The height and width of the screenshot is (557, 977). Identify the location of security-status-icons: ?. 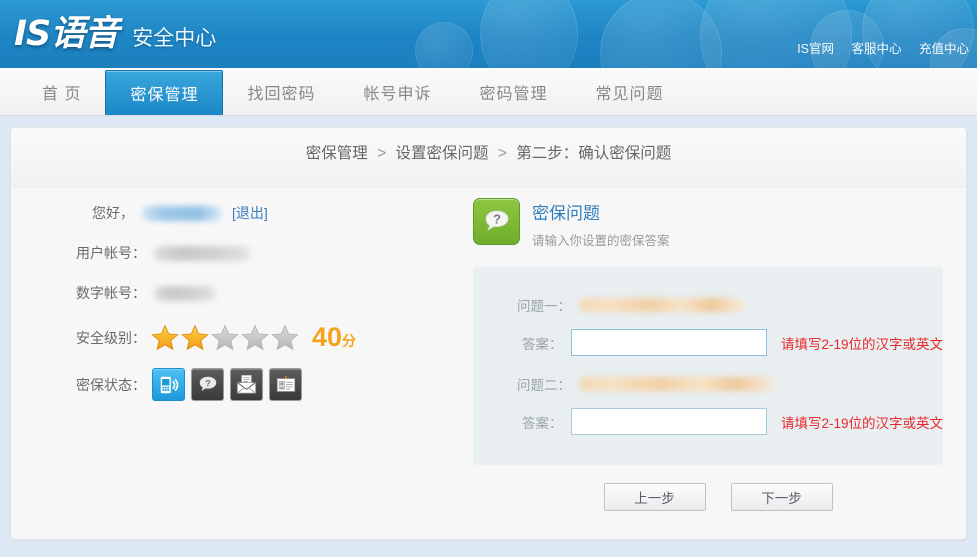
(227, 384).